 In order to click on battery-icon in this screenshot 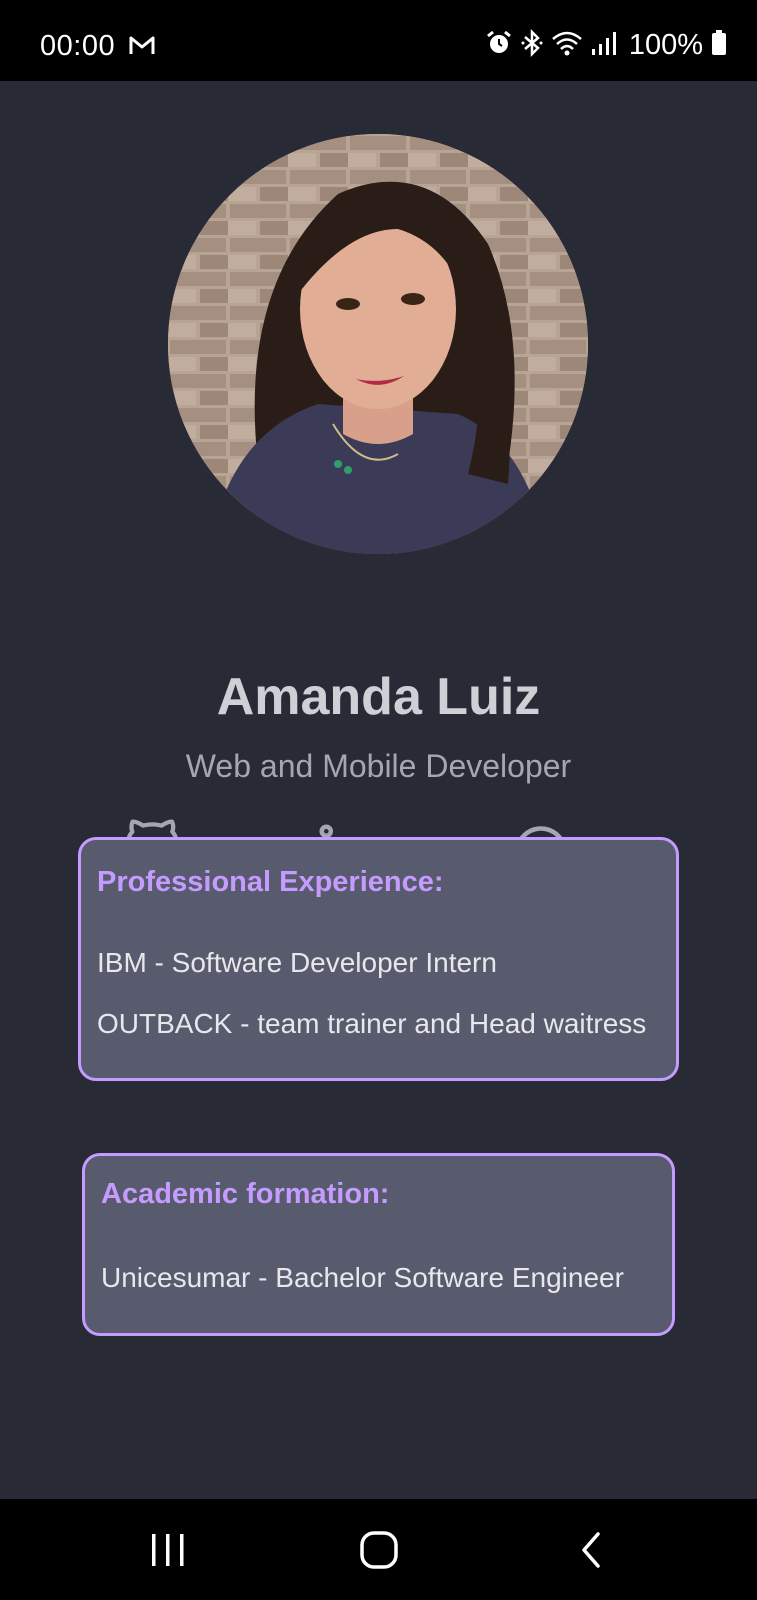, I will do `click(719, 45)`.